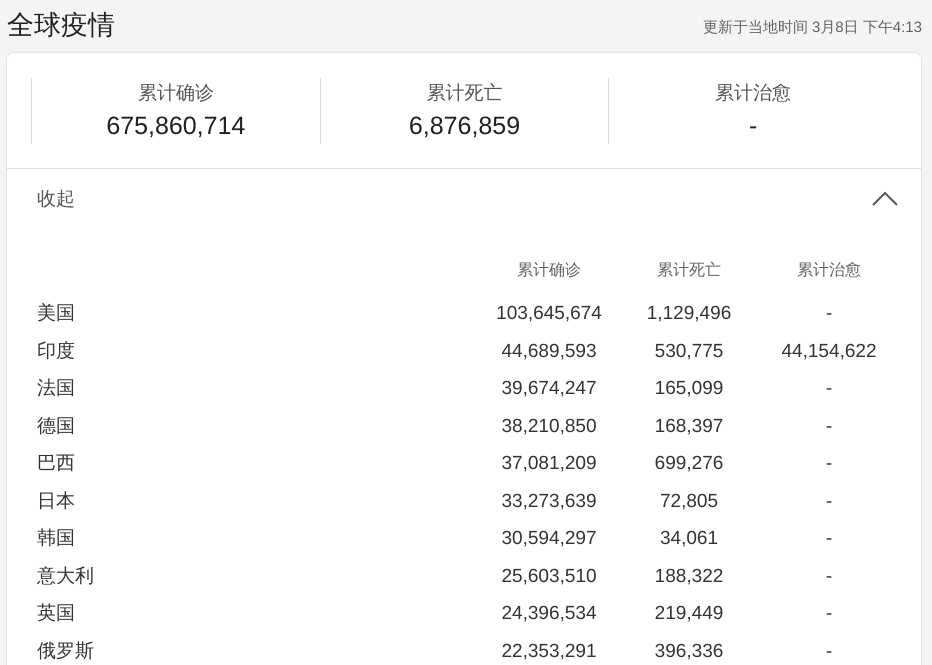 This screenshot has height=665, width=932. What do you see at coordinates (549, 426) in the screenshot?
I see `table-cell: 38,210,850` at bounding box center [549, 426].